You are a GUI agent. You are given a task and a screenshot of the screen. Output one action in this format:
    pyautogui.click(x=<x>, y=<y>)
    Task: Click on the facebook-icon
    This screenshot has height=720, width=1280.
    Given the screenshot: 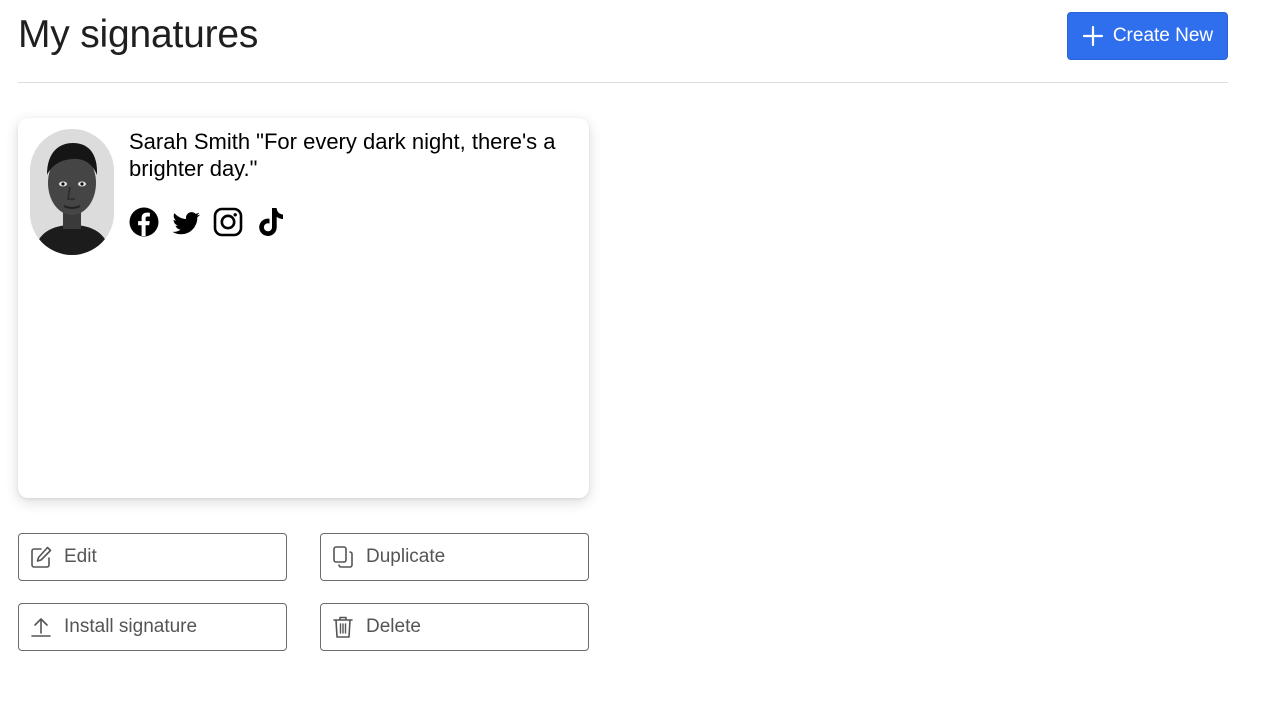 What is the action you would take?
    pyautogui.click(x=144, y=222)
    